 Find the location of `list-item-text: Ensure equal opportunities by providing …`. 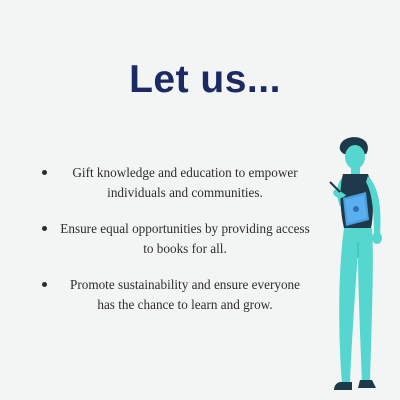

list-item-text: Ensure equal opportunities by providing … is located at coordinates (185, 238).